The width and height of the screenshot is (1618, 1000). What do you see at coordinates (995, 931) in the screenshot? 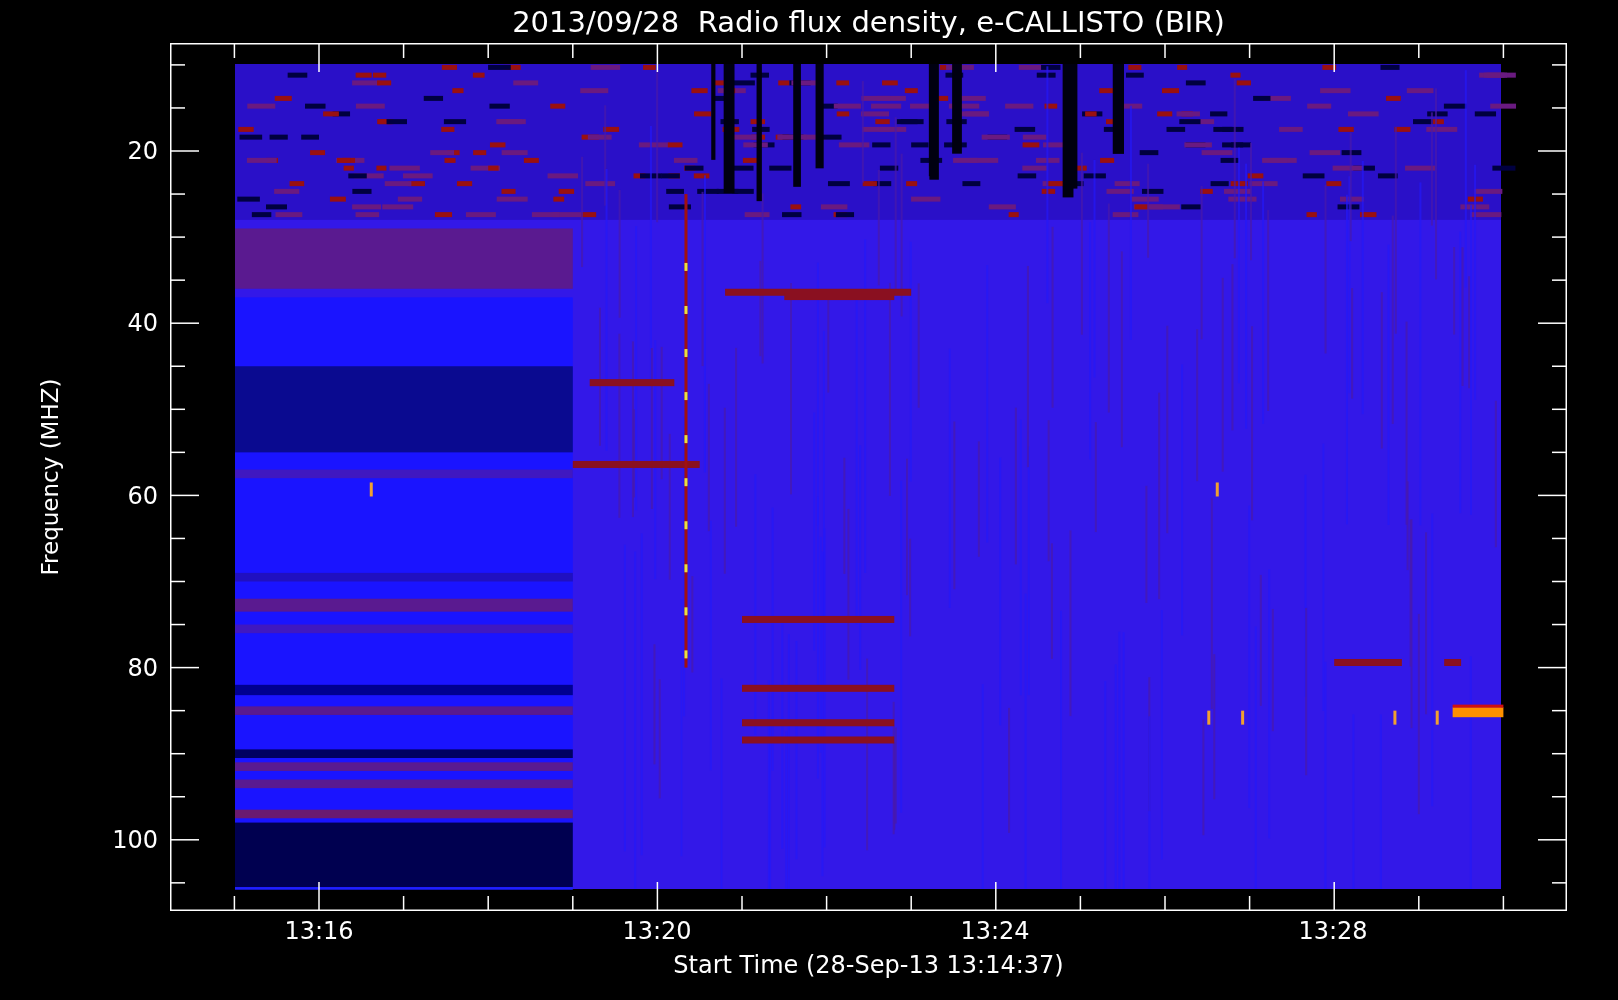
I see `x-tick-label: 13:24` at bounding box center [995, 931].